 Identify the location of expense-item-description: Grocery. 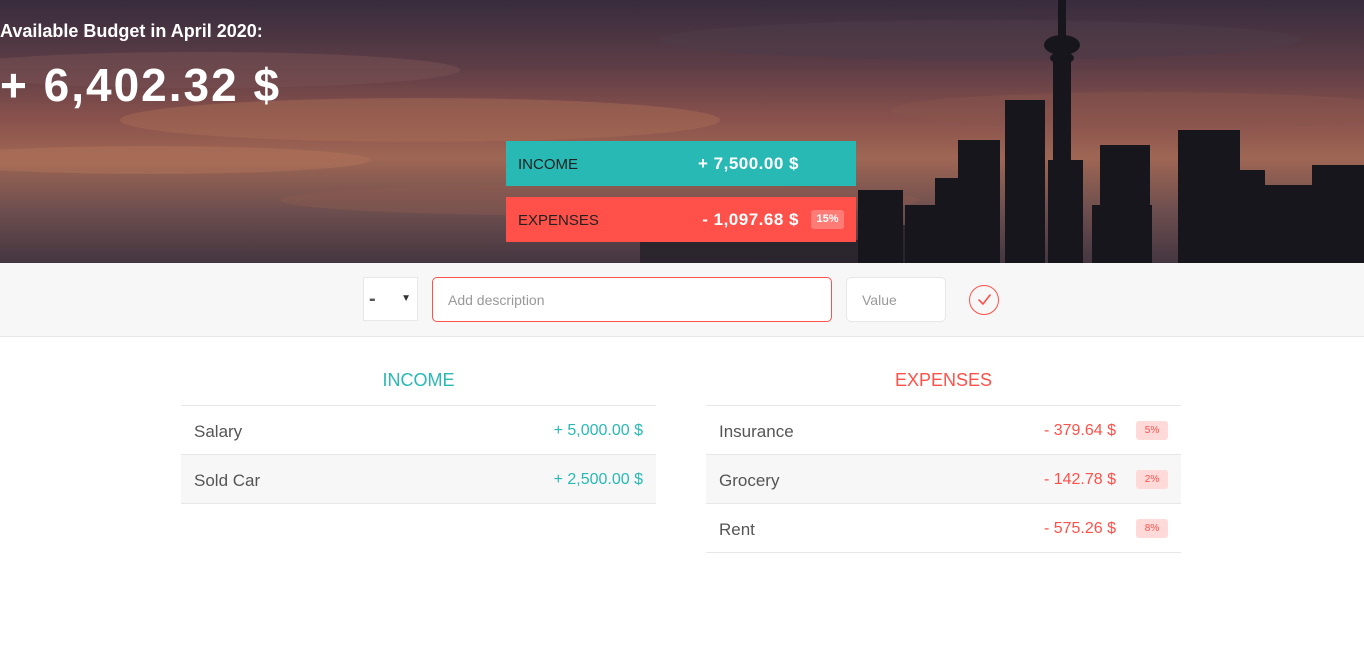
(749, 480).